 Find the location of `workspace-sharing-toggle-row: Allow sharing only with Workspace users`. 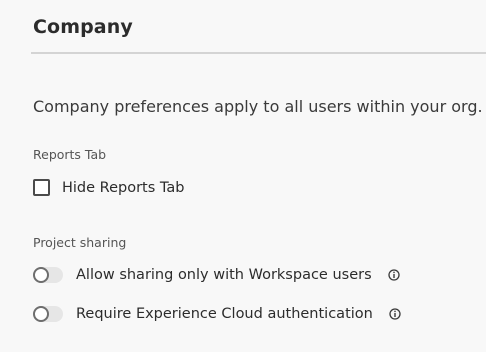

workspace-sharing-toggle-row: Allow sharing only with Workspace users is located at coordinates (216, 275).